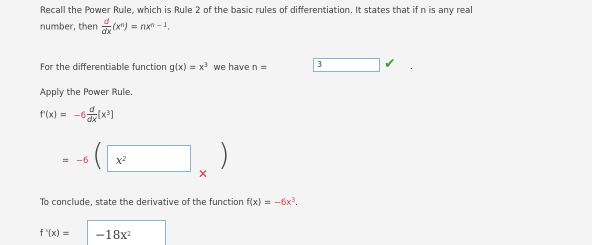 This screenshot has width=592, height=245. Describe the element at coordinates (112, 115) in the screenshot. I see `step1-close: ]` at that location.